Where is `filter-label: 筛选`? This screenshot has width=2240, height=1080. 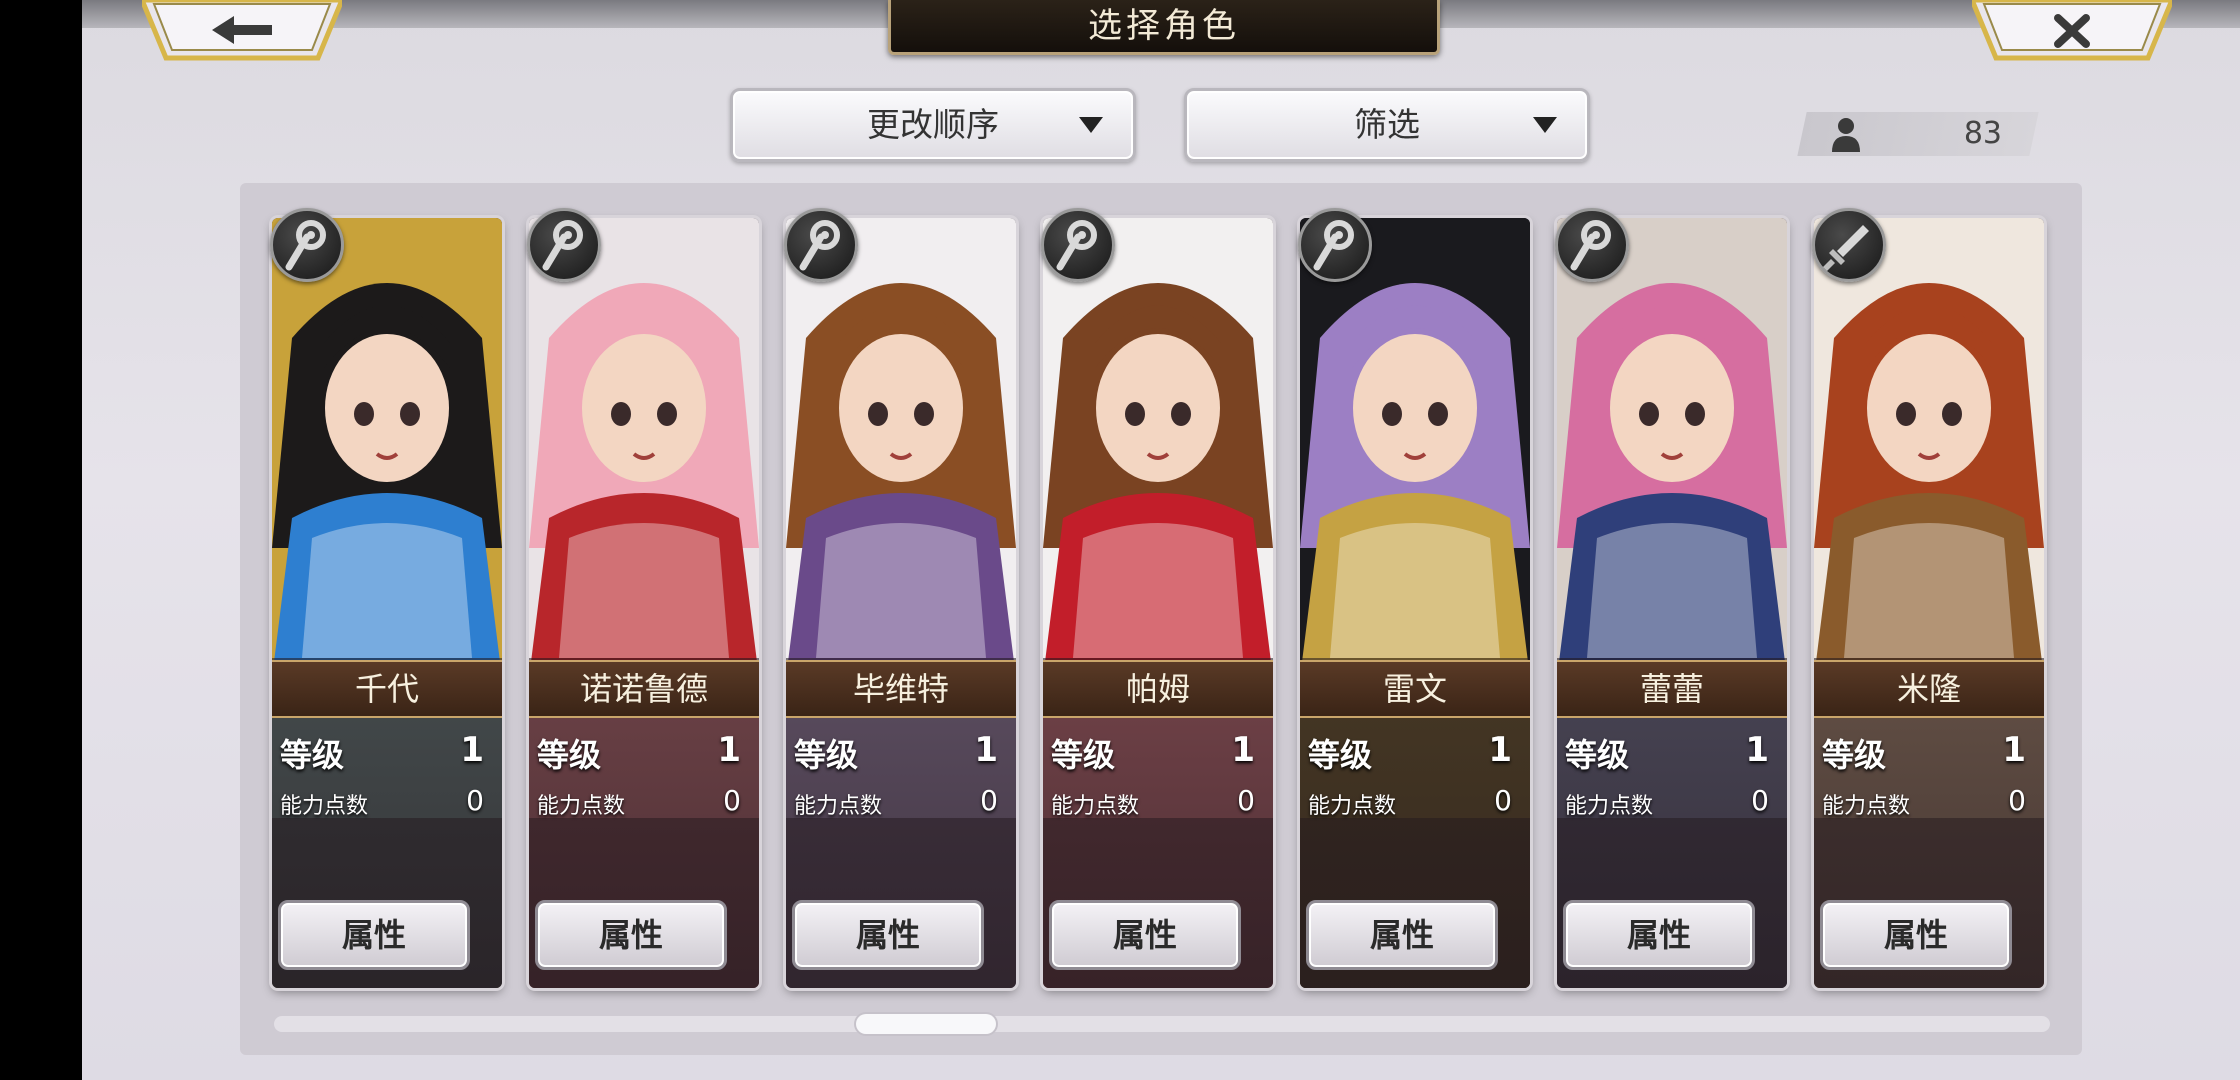
filter-label: 筛选 is located at coordinates (1387, 124).